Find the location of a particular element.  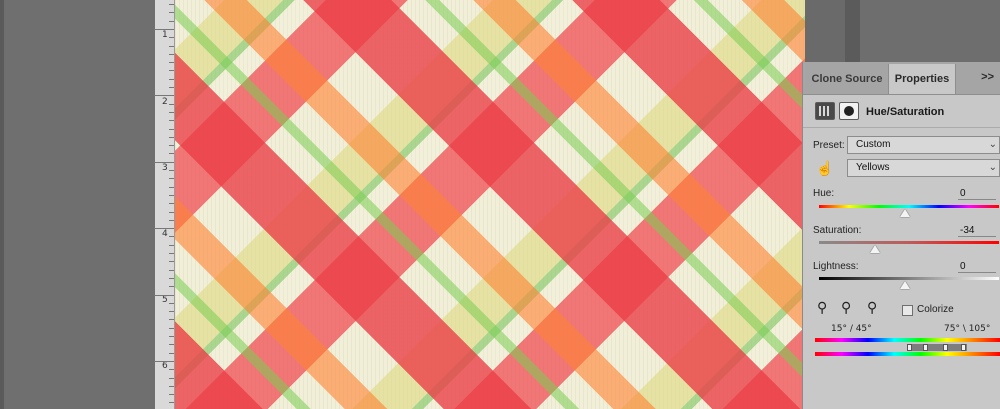

tab-properties: Properties is located at coordinates (922, 79).